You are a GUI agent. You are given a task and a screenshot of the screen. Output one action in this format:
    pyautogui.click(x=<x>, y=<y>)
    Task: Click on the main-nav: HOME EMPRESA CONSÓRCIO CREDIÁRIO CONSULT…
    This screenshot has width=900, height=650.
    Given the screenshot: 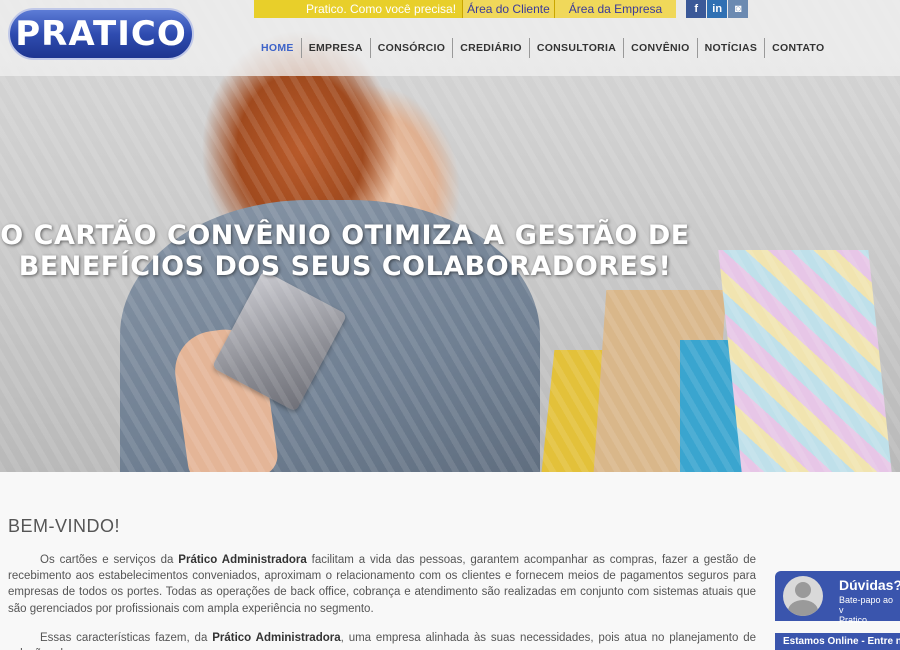 What is the action you would take?
    pyautogui.click(x=542, y=48)
    